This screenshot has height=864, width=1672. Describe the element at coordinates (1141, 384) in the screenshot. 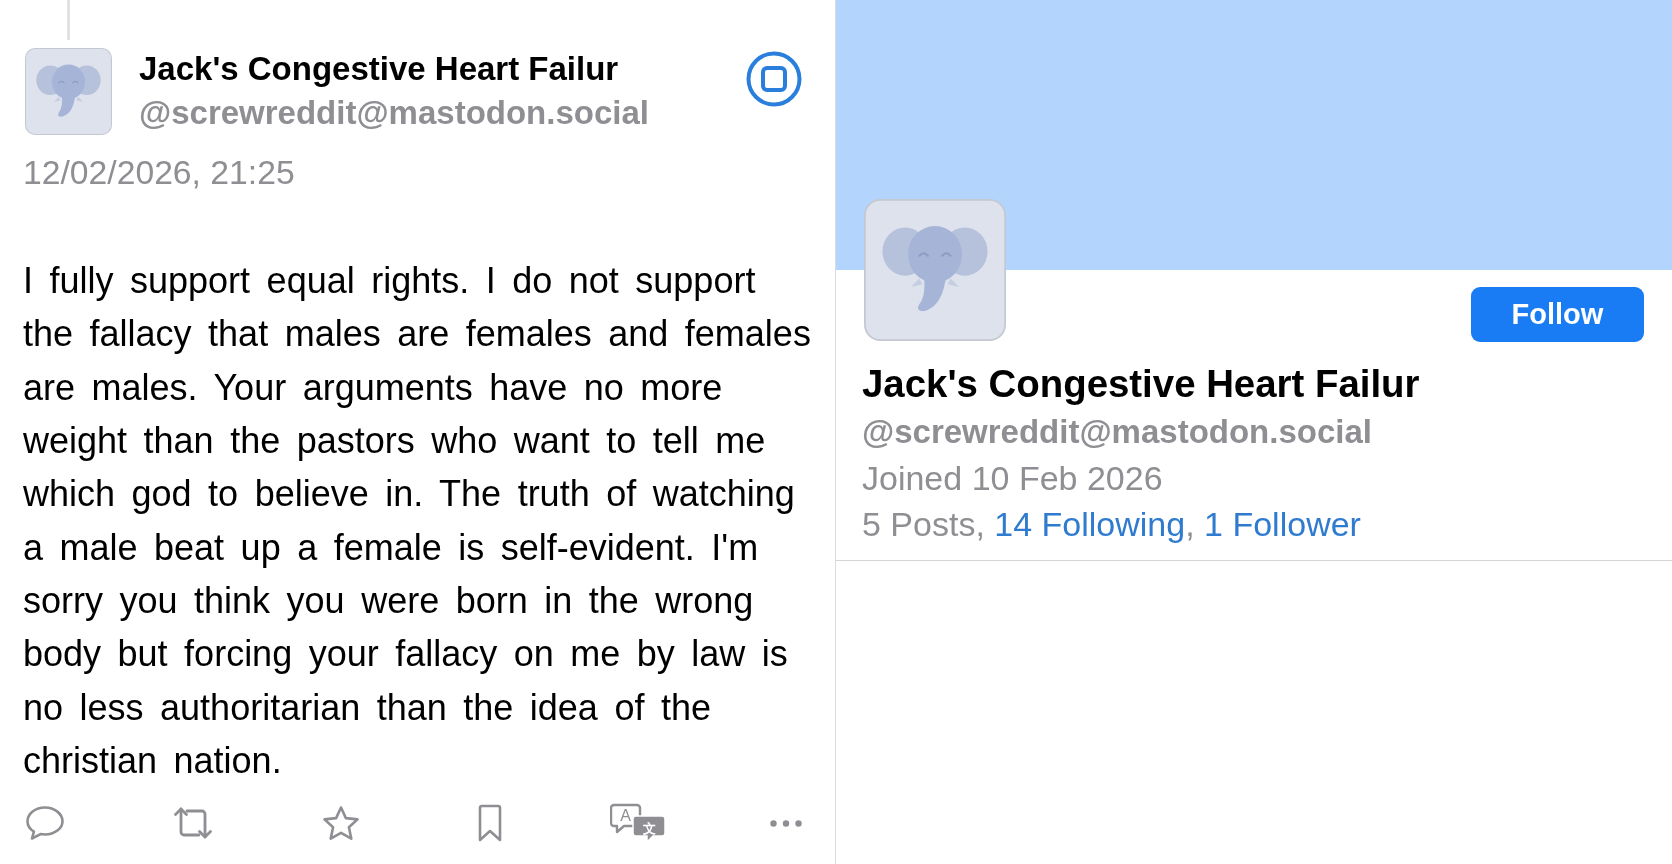

I see `profile-name: Jack's Congestive Heart Failur` at that location.